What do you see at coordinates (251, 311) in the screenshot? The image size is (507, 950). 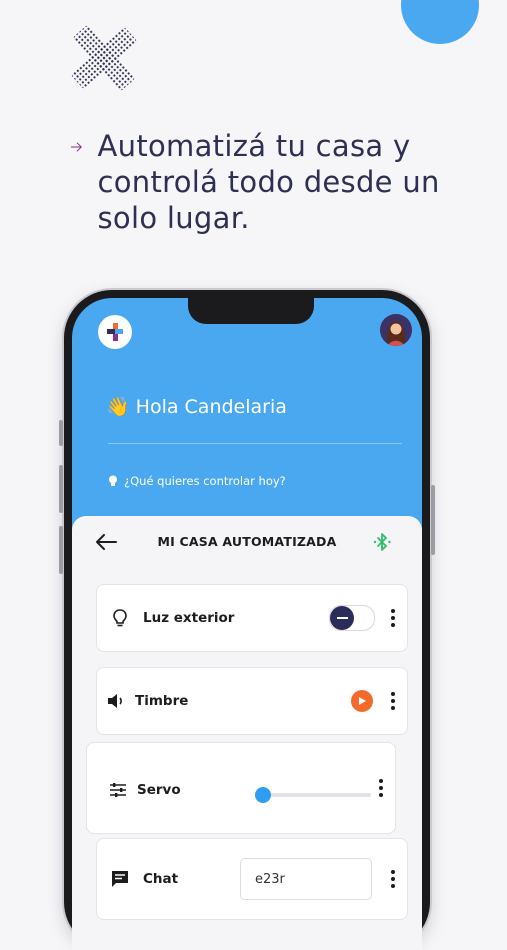 I see `phone-notch` at bounding box center [251, 311].